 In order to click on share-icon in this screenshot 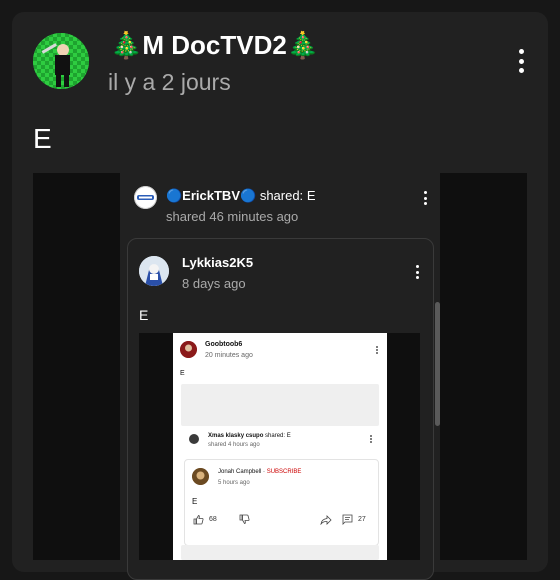, I will do `click(326, 520)`.